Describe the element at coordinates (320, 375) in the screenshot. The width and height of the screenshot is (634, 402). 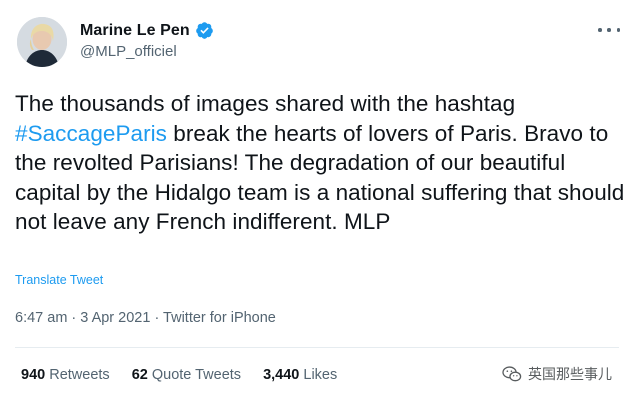
I see `likes-label: Likes` at that location.